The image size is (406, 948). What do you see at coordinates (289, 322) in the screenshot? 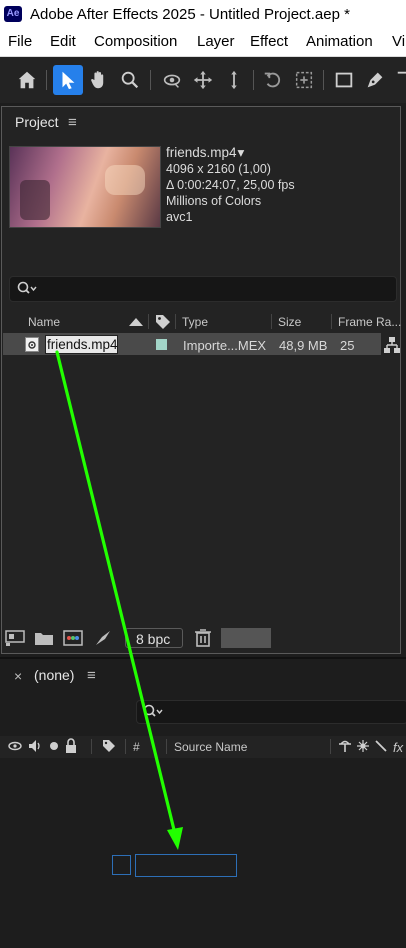
I see `column-size: Size` at bounding box center [289, 322].